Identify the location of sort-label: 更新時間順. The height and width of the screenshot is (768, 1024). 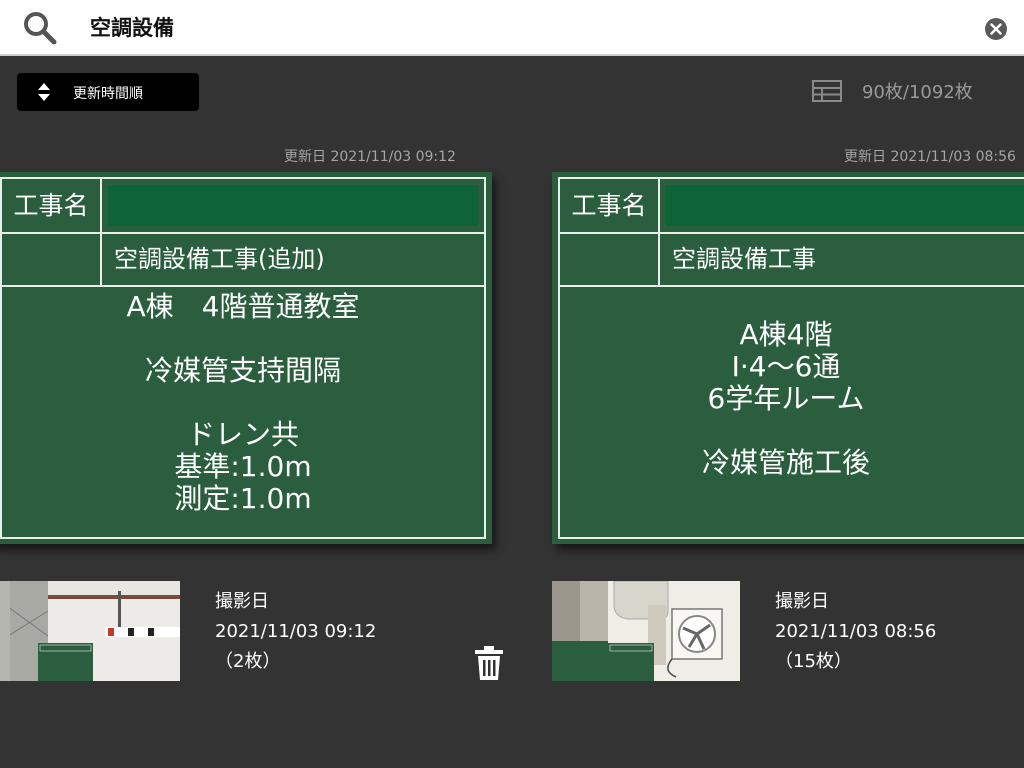
(108, 94).